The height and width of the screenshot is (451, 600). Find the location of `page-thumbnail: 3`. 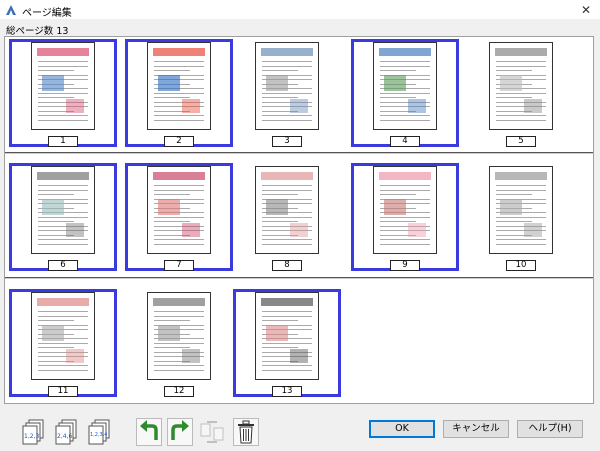

page-thumbnail: 3 is located at coordinates (287, 93).